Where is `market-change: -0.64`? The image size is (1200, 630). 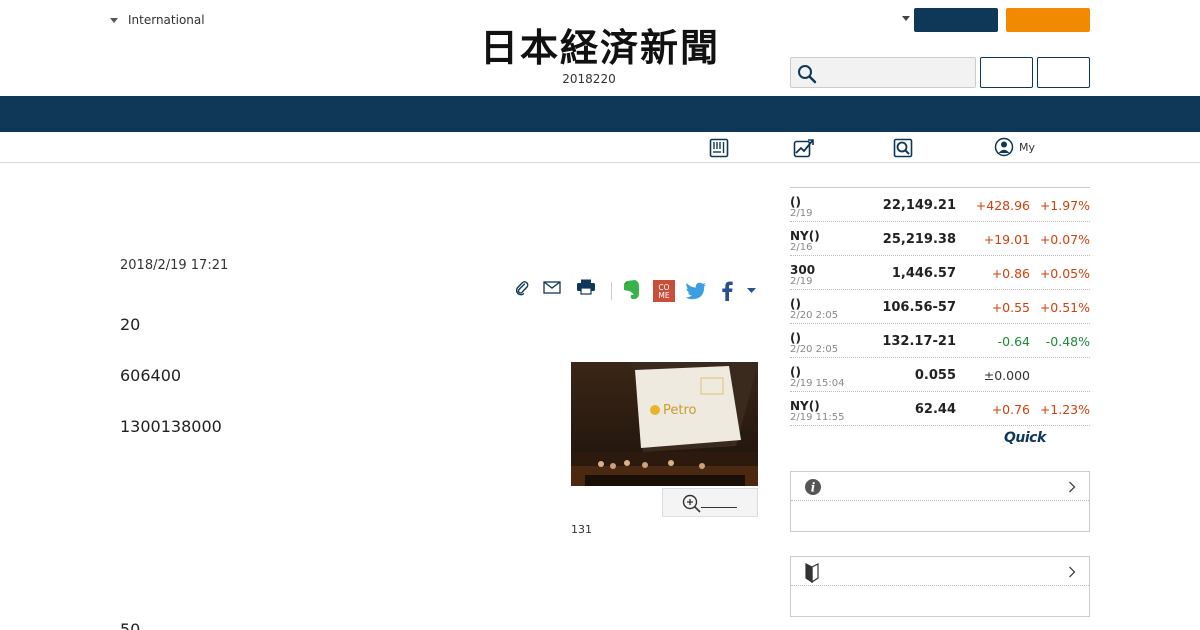
market-change: -0.64 is located at coordinates (1013, 341).